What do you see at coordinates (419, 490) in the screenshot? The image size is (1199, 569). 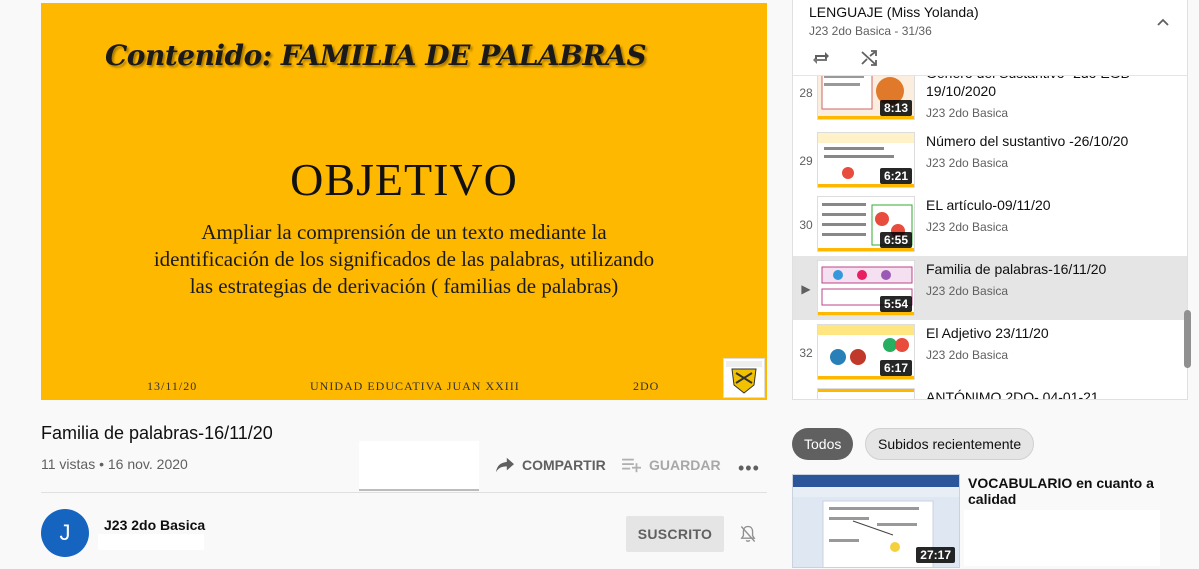 I see `sentiment-bar` at bounding box center [419, 490].